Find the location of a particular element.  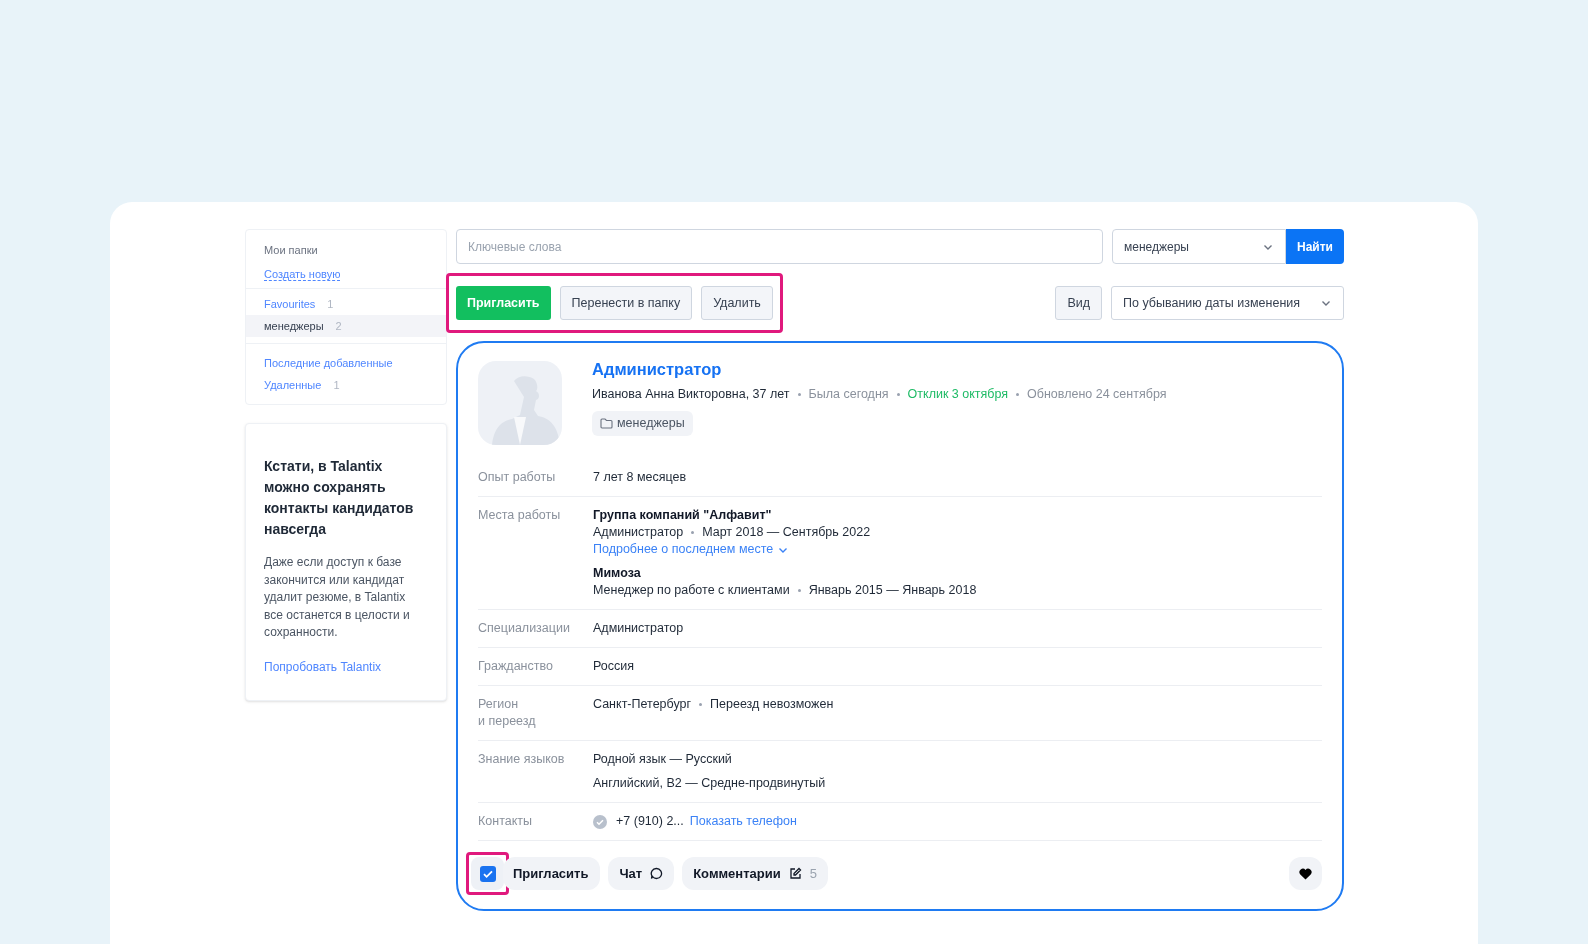

field-label: Специализации is located at coordinates (524, 628).